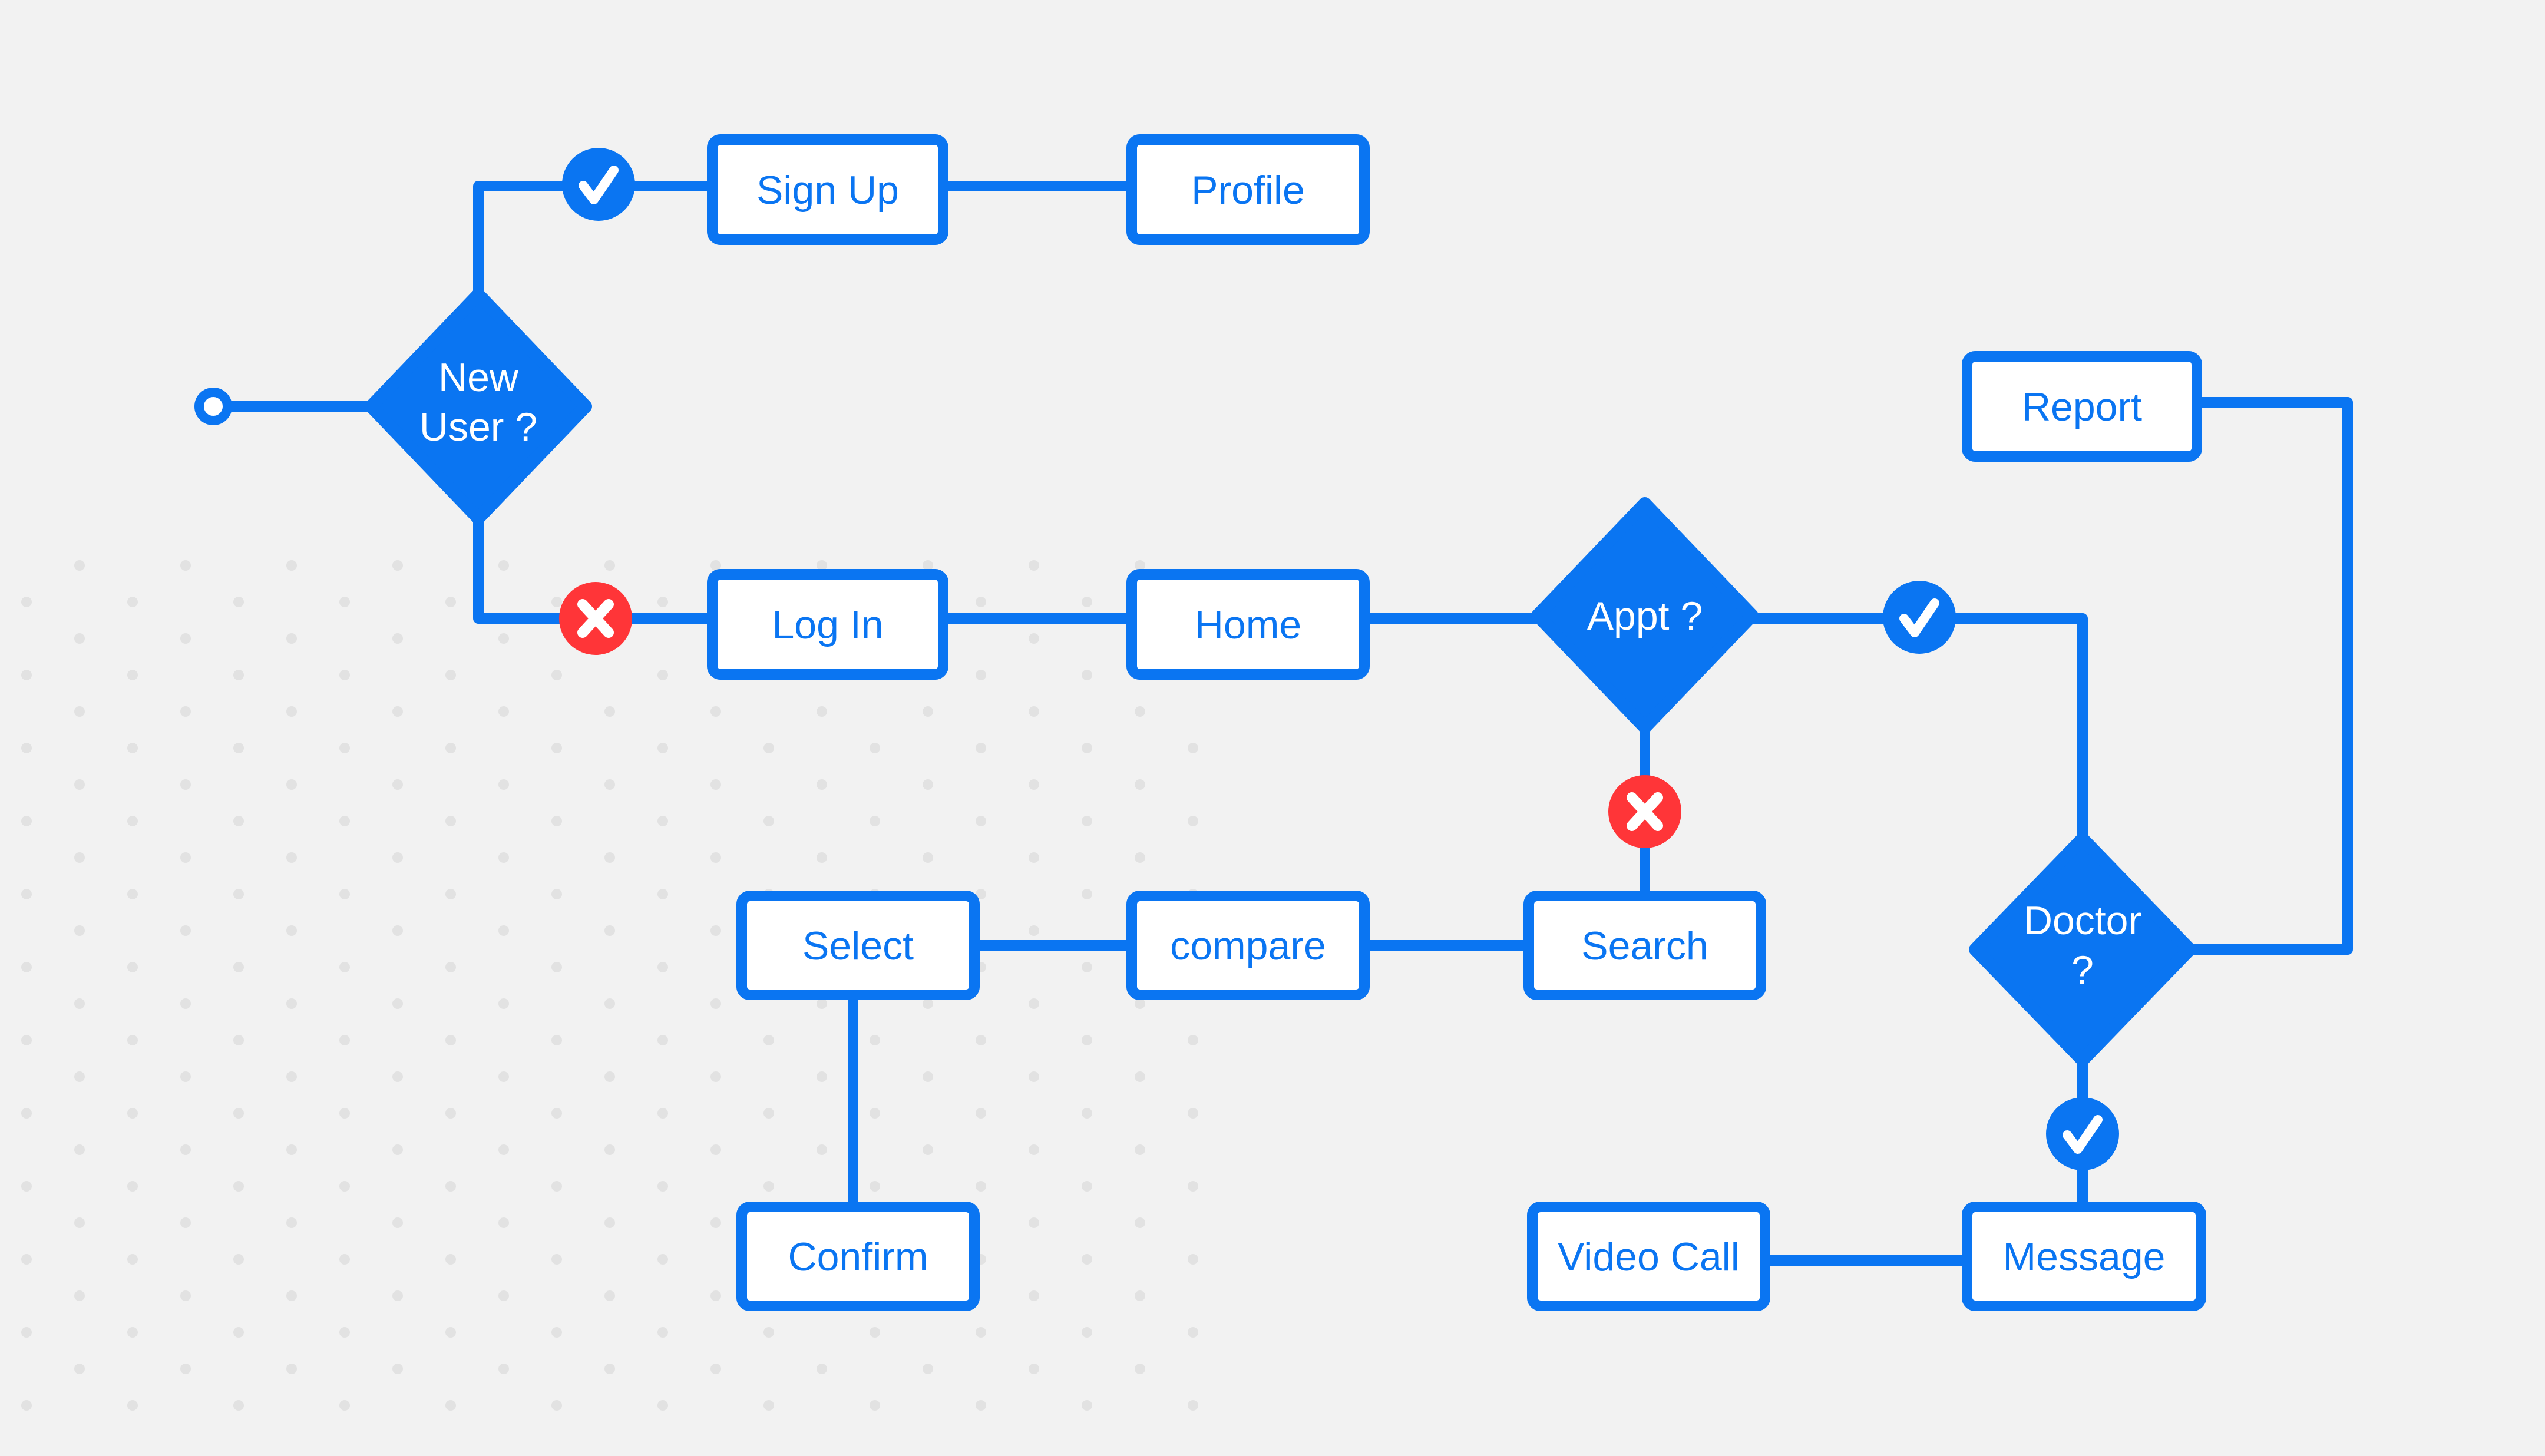  I want to click on process-label: Home, so click(1248, 625).